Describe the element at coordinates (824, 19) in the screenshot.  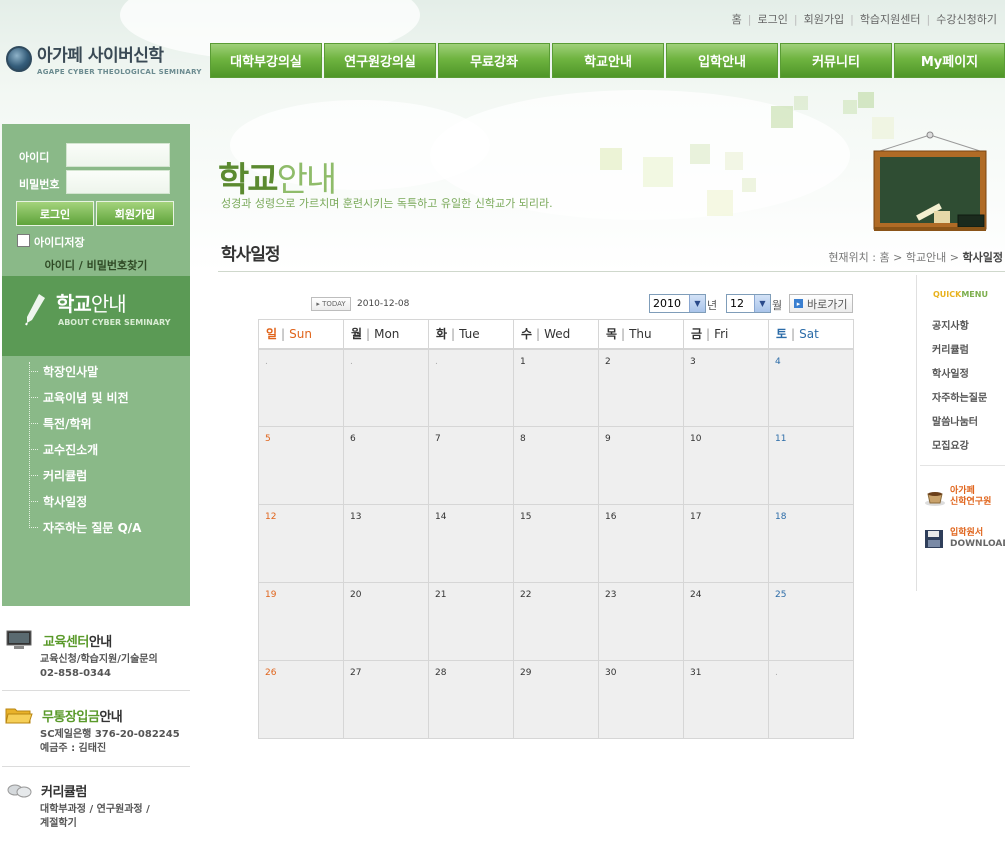
I see `top-link-join: 회원가입` at that location.